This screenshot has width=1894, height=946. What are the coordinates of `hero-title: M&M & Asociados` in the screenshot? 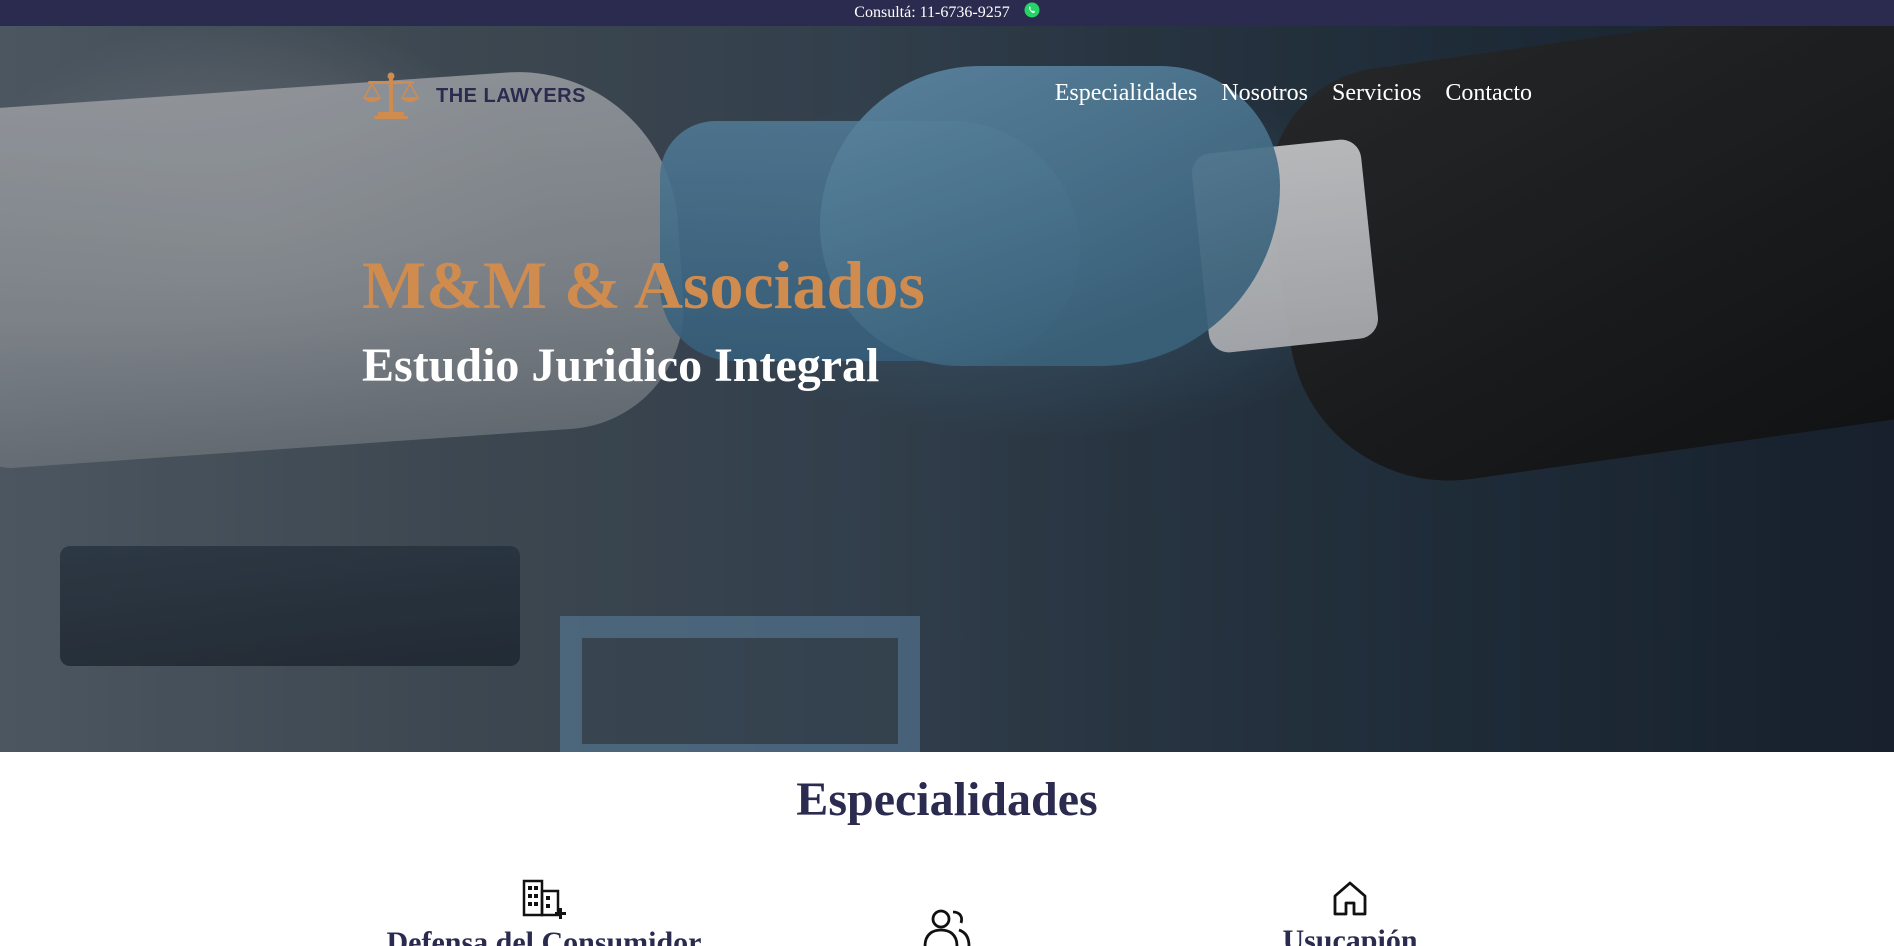 It's located at (643, 285).